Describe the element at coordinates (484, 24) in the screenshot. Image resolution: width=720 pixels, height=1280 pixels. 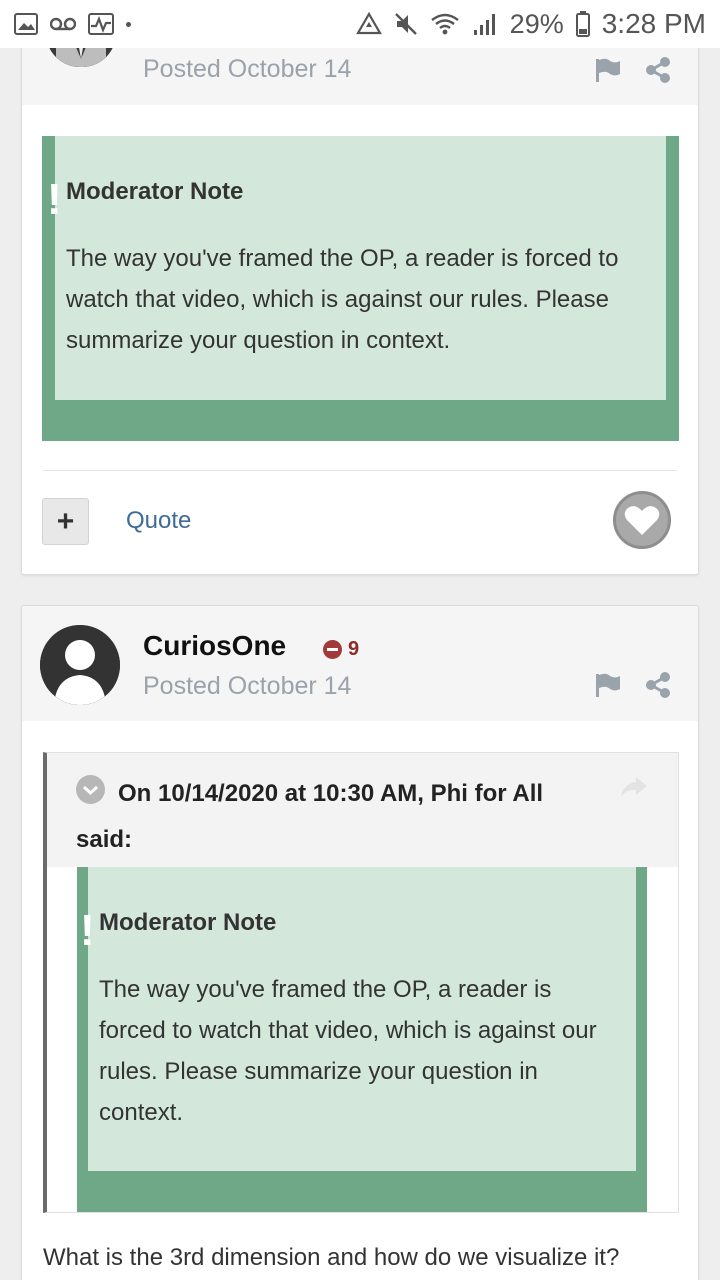
I see `signal-icon` at that location.